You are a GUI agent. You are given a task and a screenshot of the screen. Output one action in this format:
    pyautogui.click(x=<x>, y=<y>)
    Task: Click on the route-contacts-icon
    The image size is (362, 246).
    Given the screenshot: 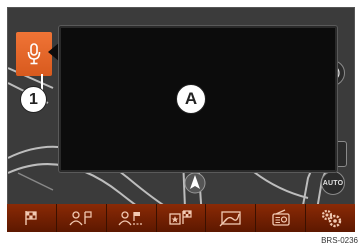 What is the action you would take?
    pyautogui.click(x=130, y=218)
    